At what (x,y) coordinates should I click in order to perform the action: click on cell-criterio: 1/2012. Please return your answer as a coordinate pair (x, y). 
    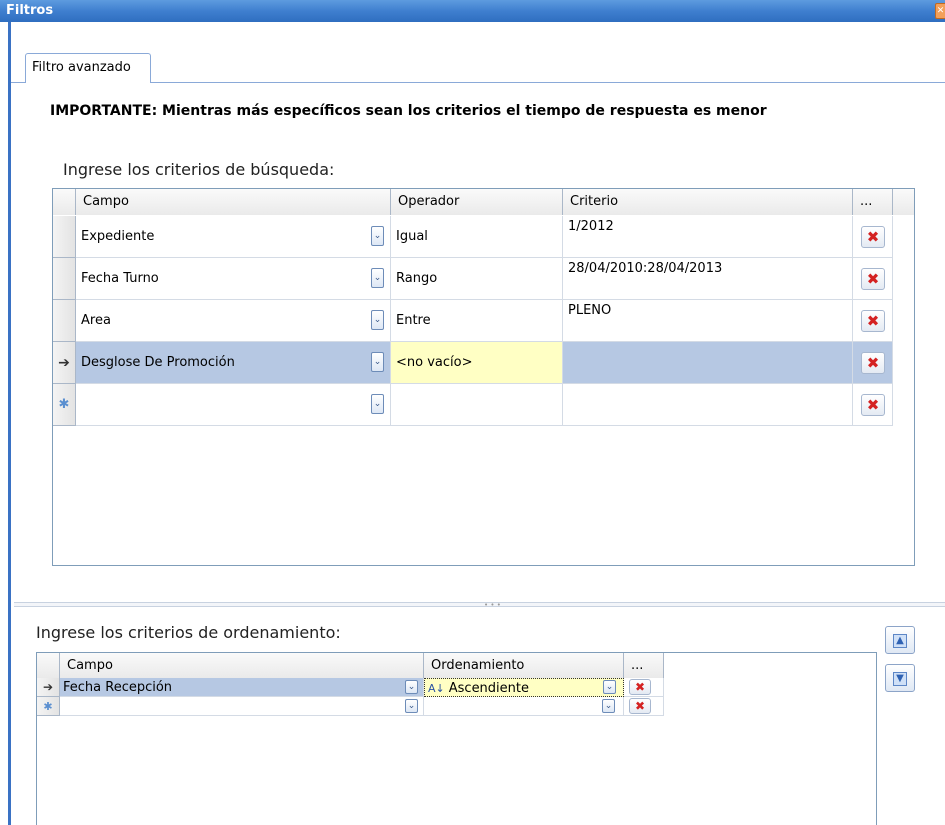
    Looking at the image, I should click on (708, 237).